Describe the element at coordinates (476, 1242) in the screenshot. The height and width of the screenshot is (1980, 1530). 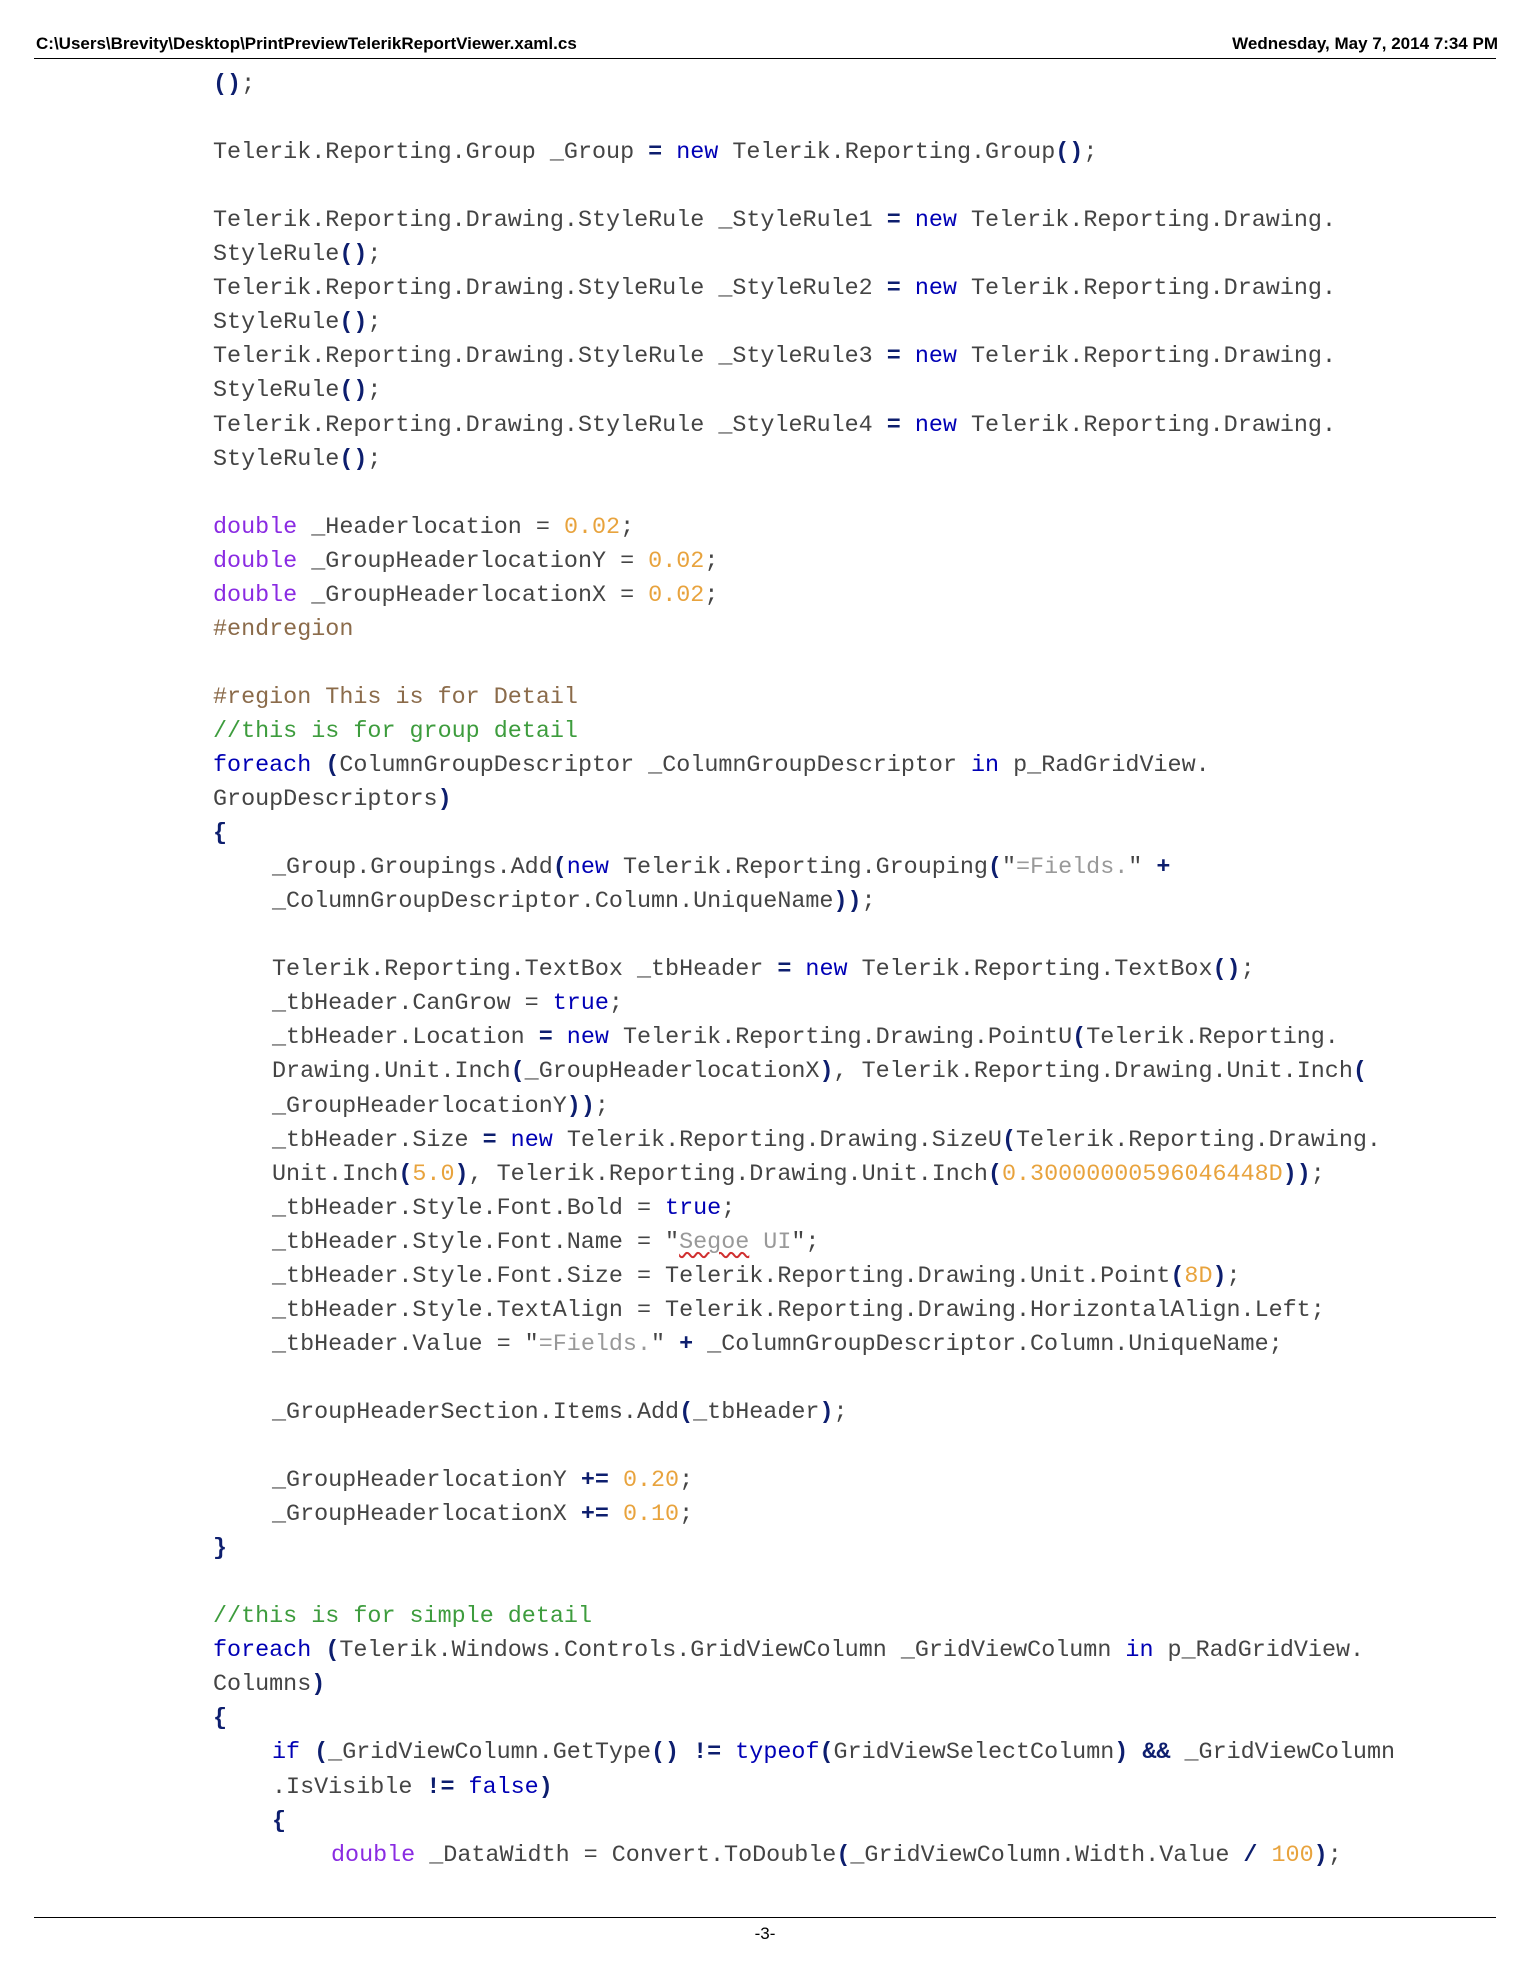
I see `code-token: _tbHeader.Style.Font.Name = "` at that location.